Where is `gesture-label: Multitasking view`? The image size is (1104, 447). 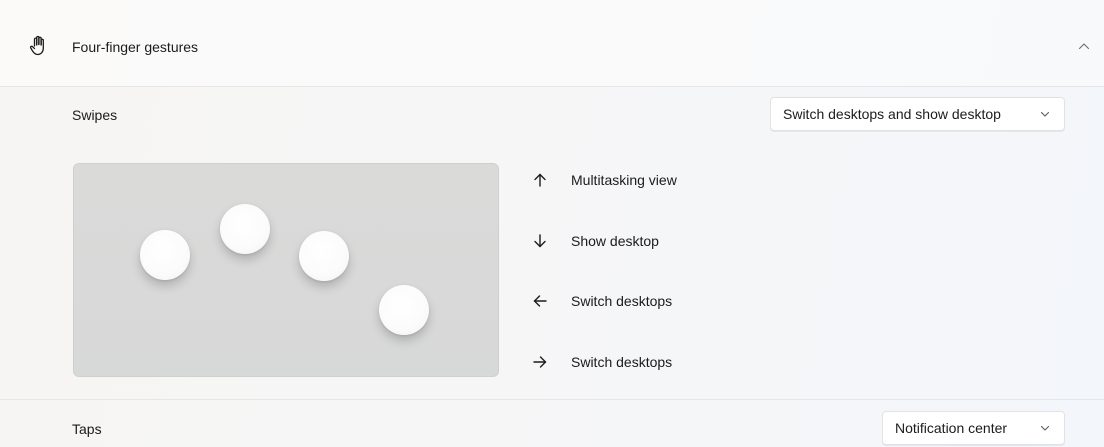
gesture-label: Multitasking view is located at coordinates (624, 180).